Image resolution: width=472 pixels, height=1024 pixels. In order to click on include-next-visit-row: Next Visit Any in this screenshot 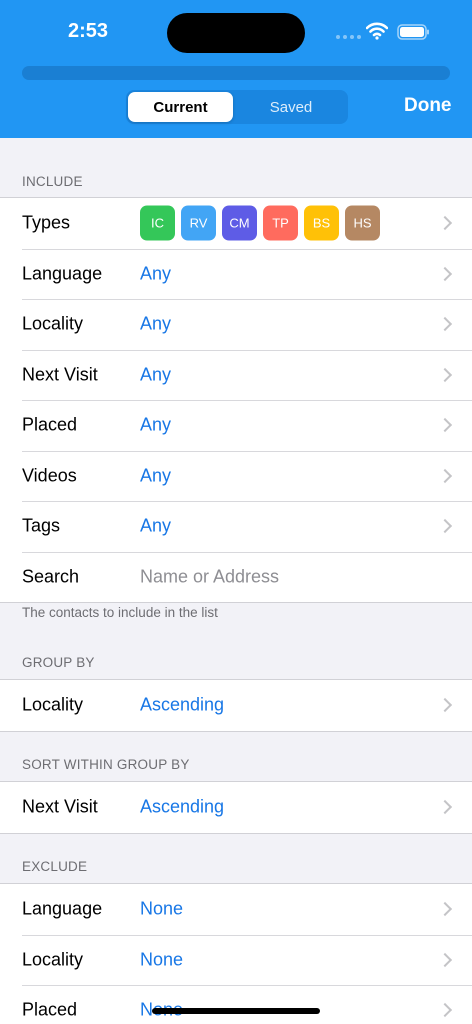, I will do `click(236, 375)`.